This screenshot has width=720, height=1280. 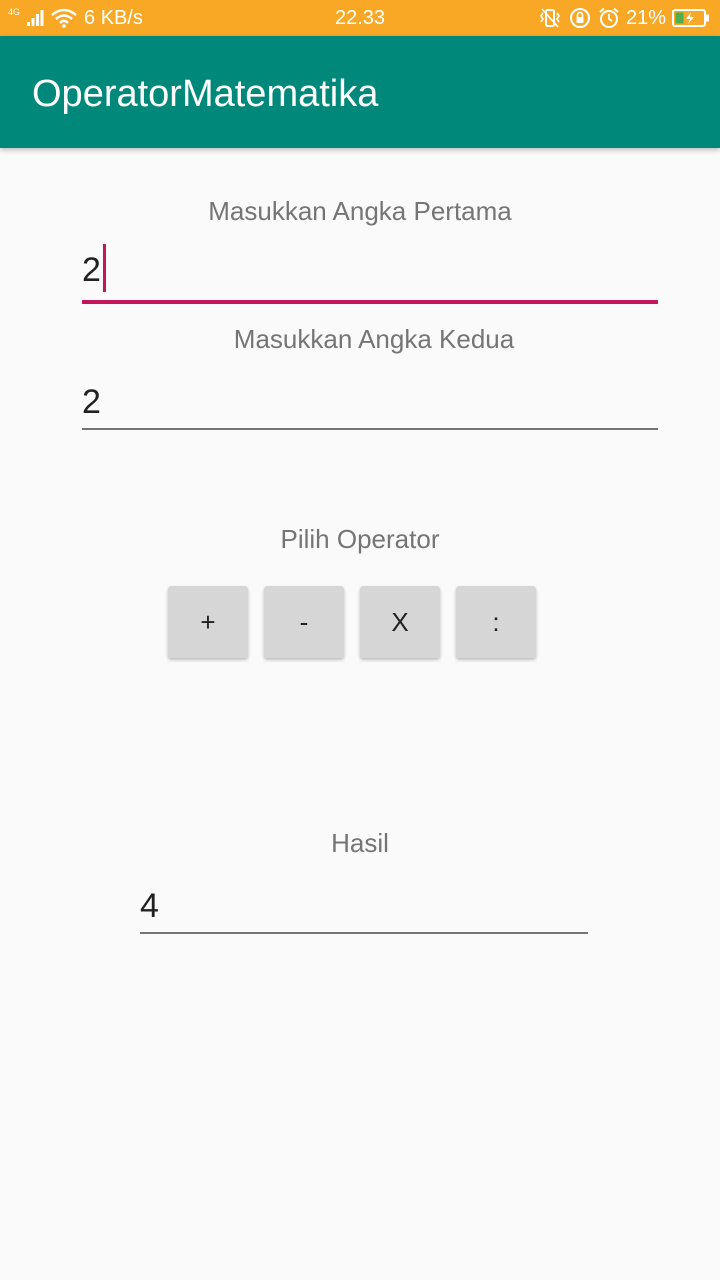 I want to click on status-left: 4G 6 KB/s, so click(x=75, y=18).